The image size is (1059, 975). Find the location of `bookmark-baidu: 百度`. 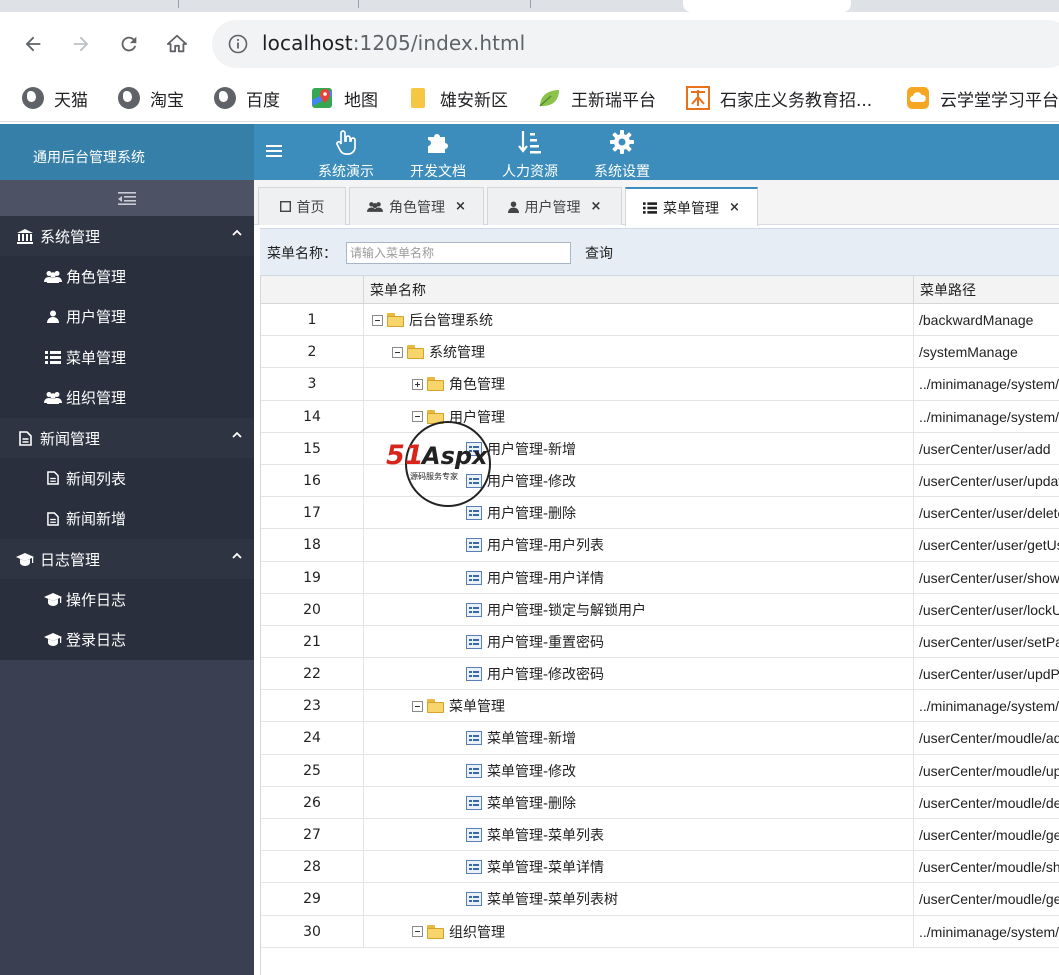

bookmark-baidu: 百度 is located at coordinates (247, 98).